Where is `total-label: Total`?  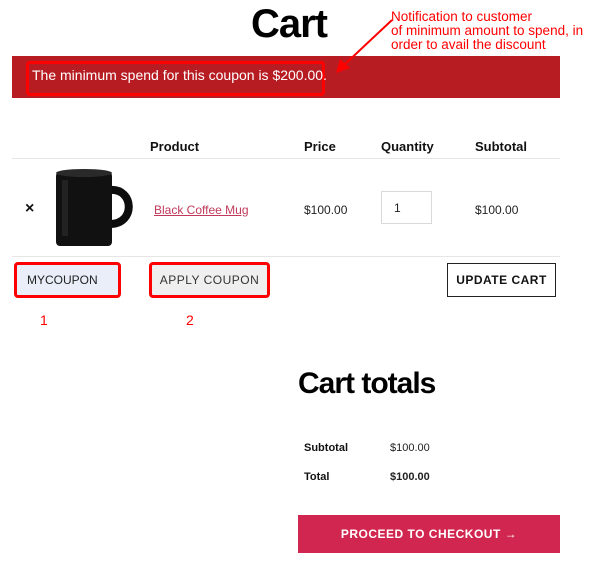
total-label: Total is located at coordinates (317, 477).